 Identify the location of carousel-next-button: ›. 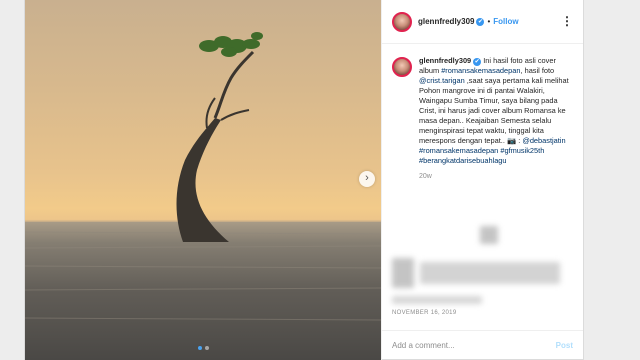
(367, 179).